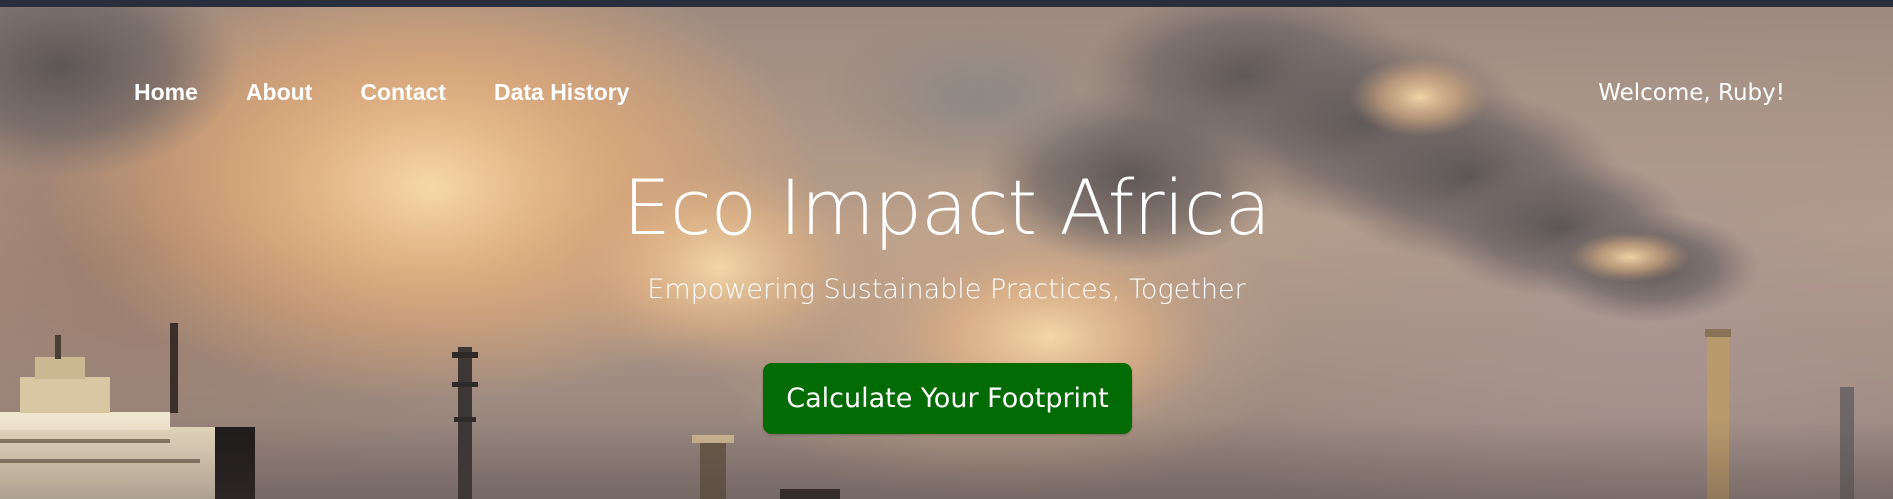 This screenshot has width=1893, height=499. Describe the element at coordinates (166, 92) in the screenshot. I see `nav-home-link: Home` at that location.